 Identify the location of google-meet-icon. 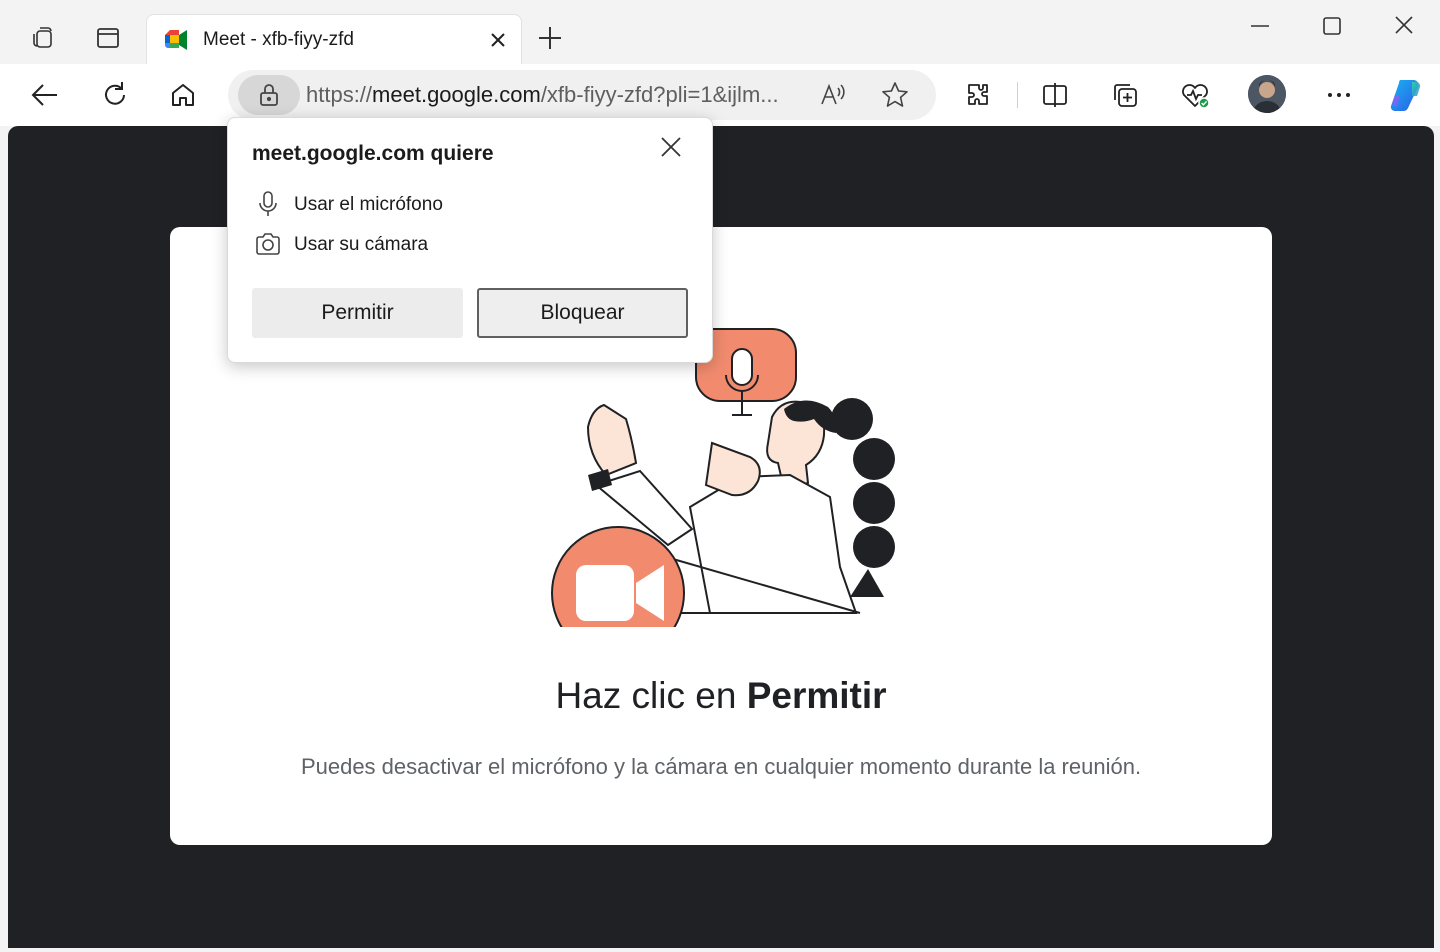
(176, 40).